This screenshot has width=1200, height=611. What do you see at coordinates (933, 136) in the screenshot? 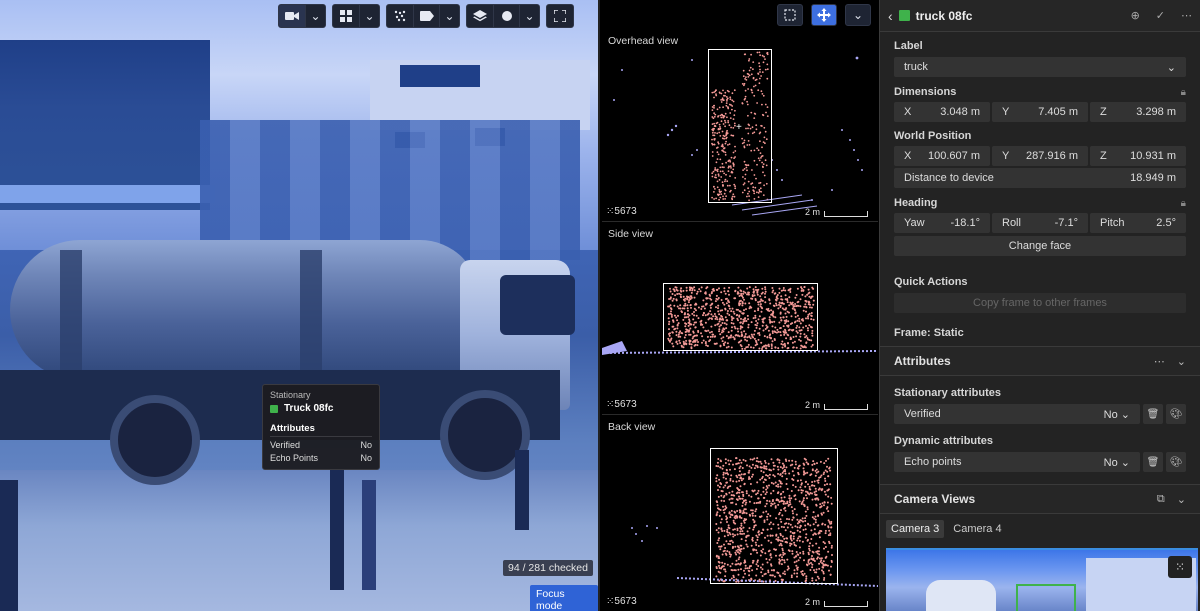
I see `world-position-heading: World Position` at bounding box center [933, 136].